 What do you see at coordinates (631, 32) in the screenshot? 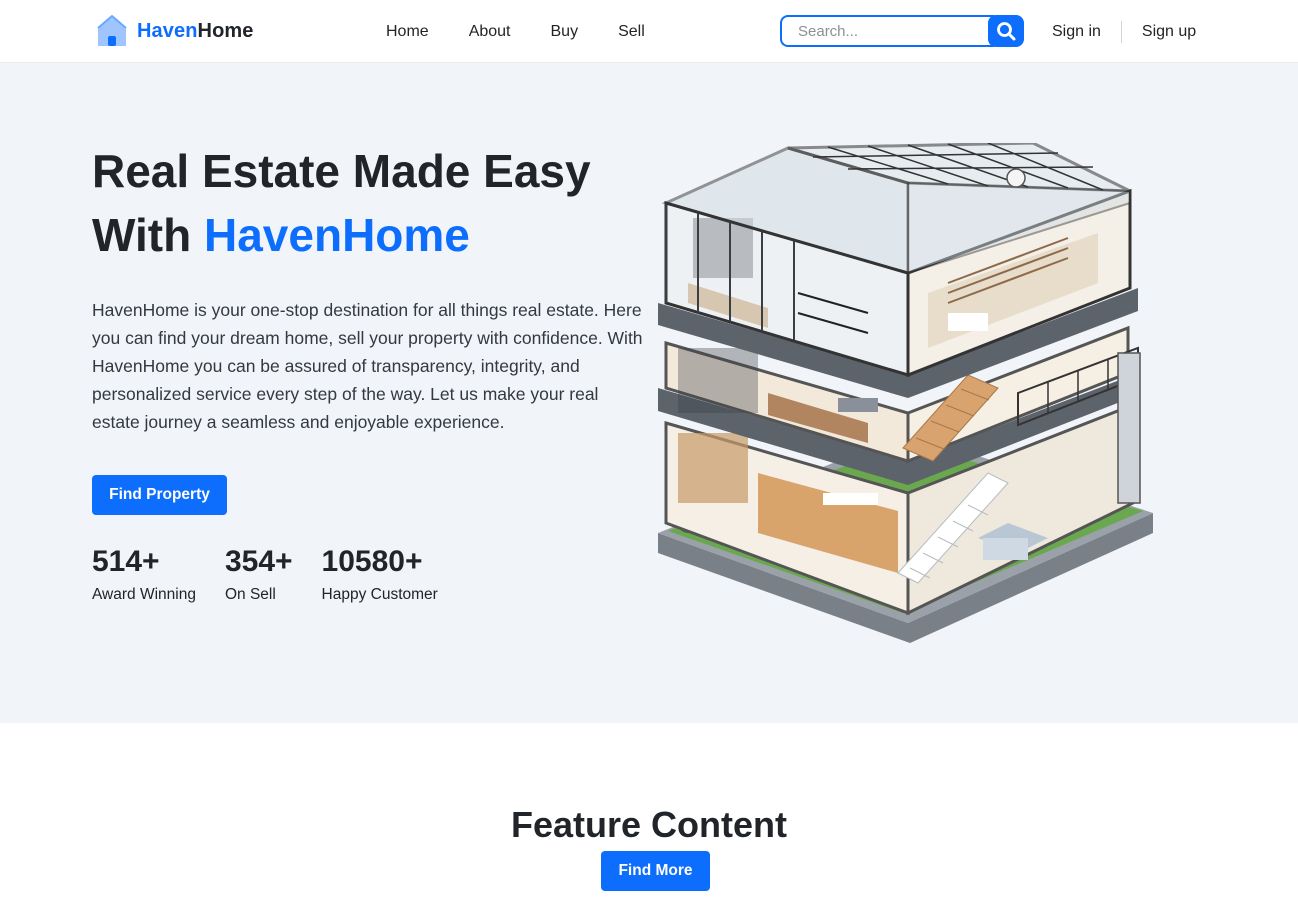
I see `nav-link-sell: Sell` at bounding box center [631, 32].